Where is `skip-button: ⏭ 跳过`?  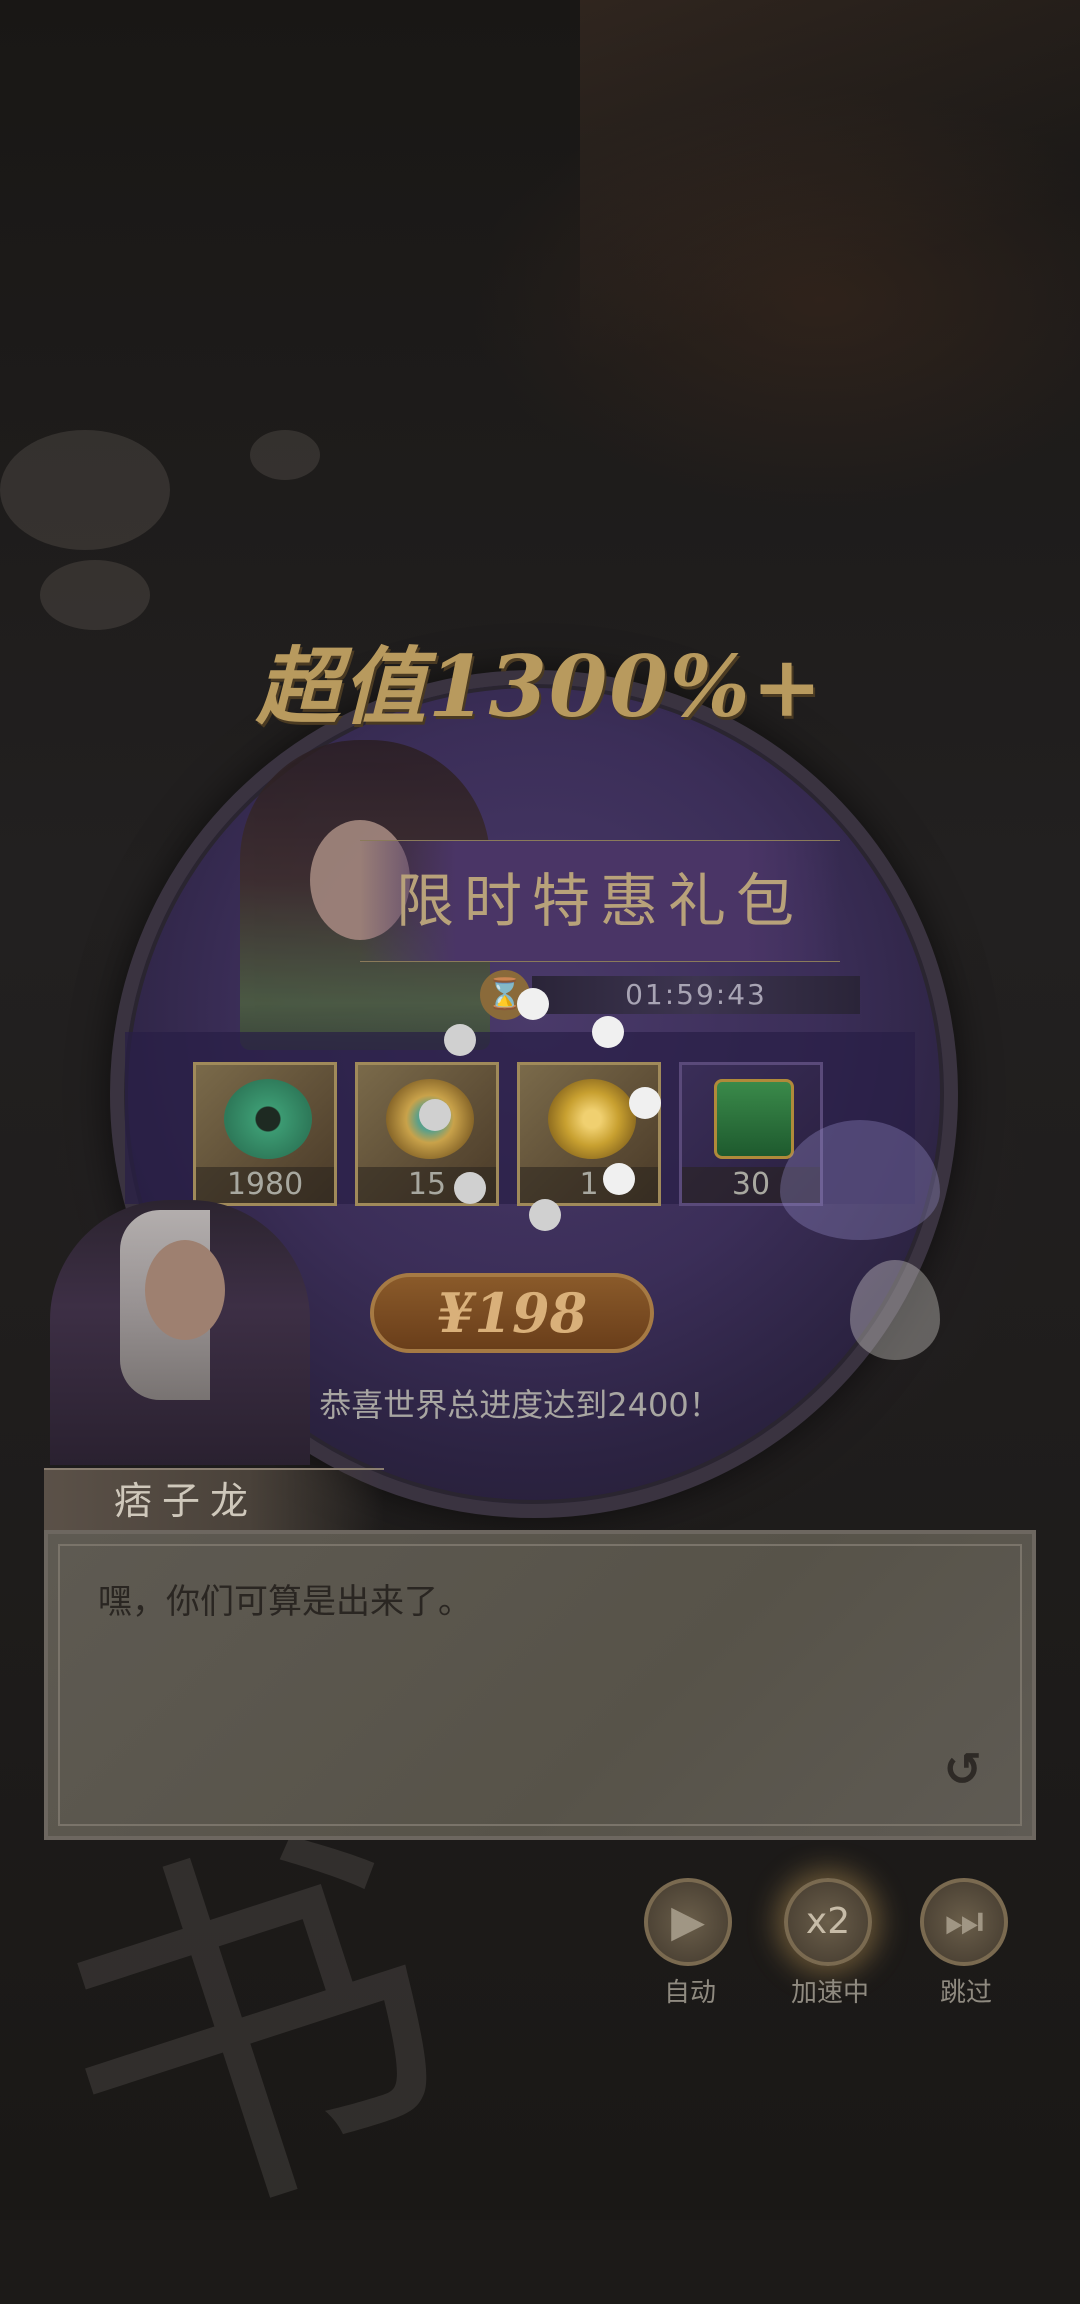 skip-button: ⏭ 跳过 is located at coordinates (966, 1943).